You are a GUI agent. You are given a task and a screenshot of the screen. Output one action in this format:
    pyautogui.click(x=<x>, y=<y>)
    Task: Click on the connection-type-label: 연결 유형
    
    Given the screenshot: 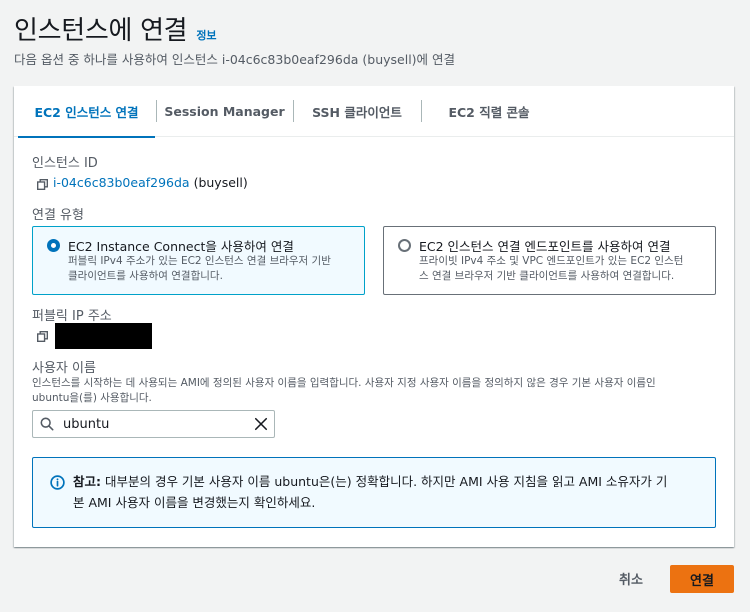 What is the action you would take?
    pyautogui.click(x=58, y=215)
    